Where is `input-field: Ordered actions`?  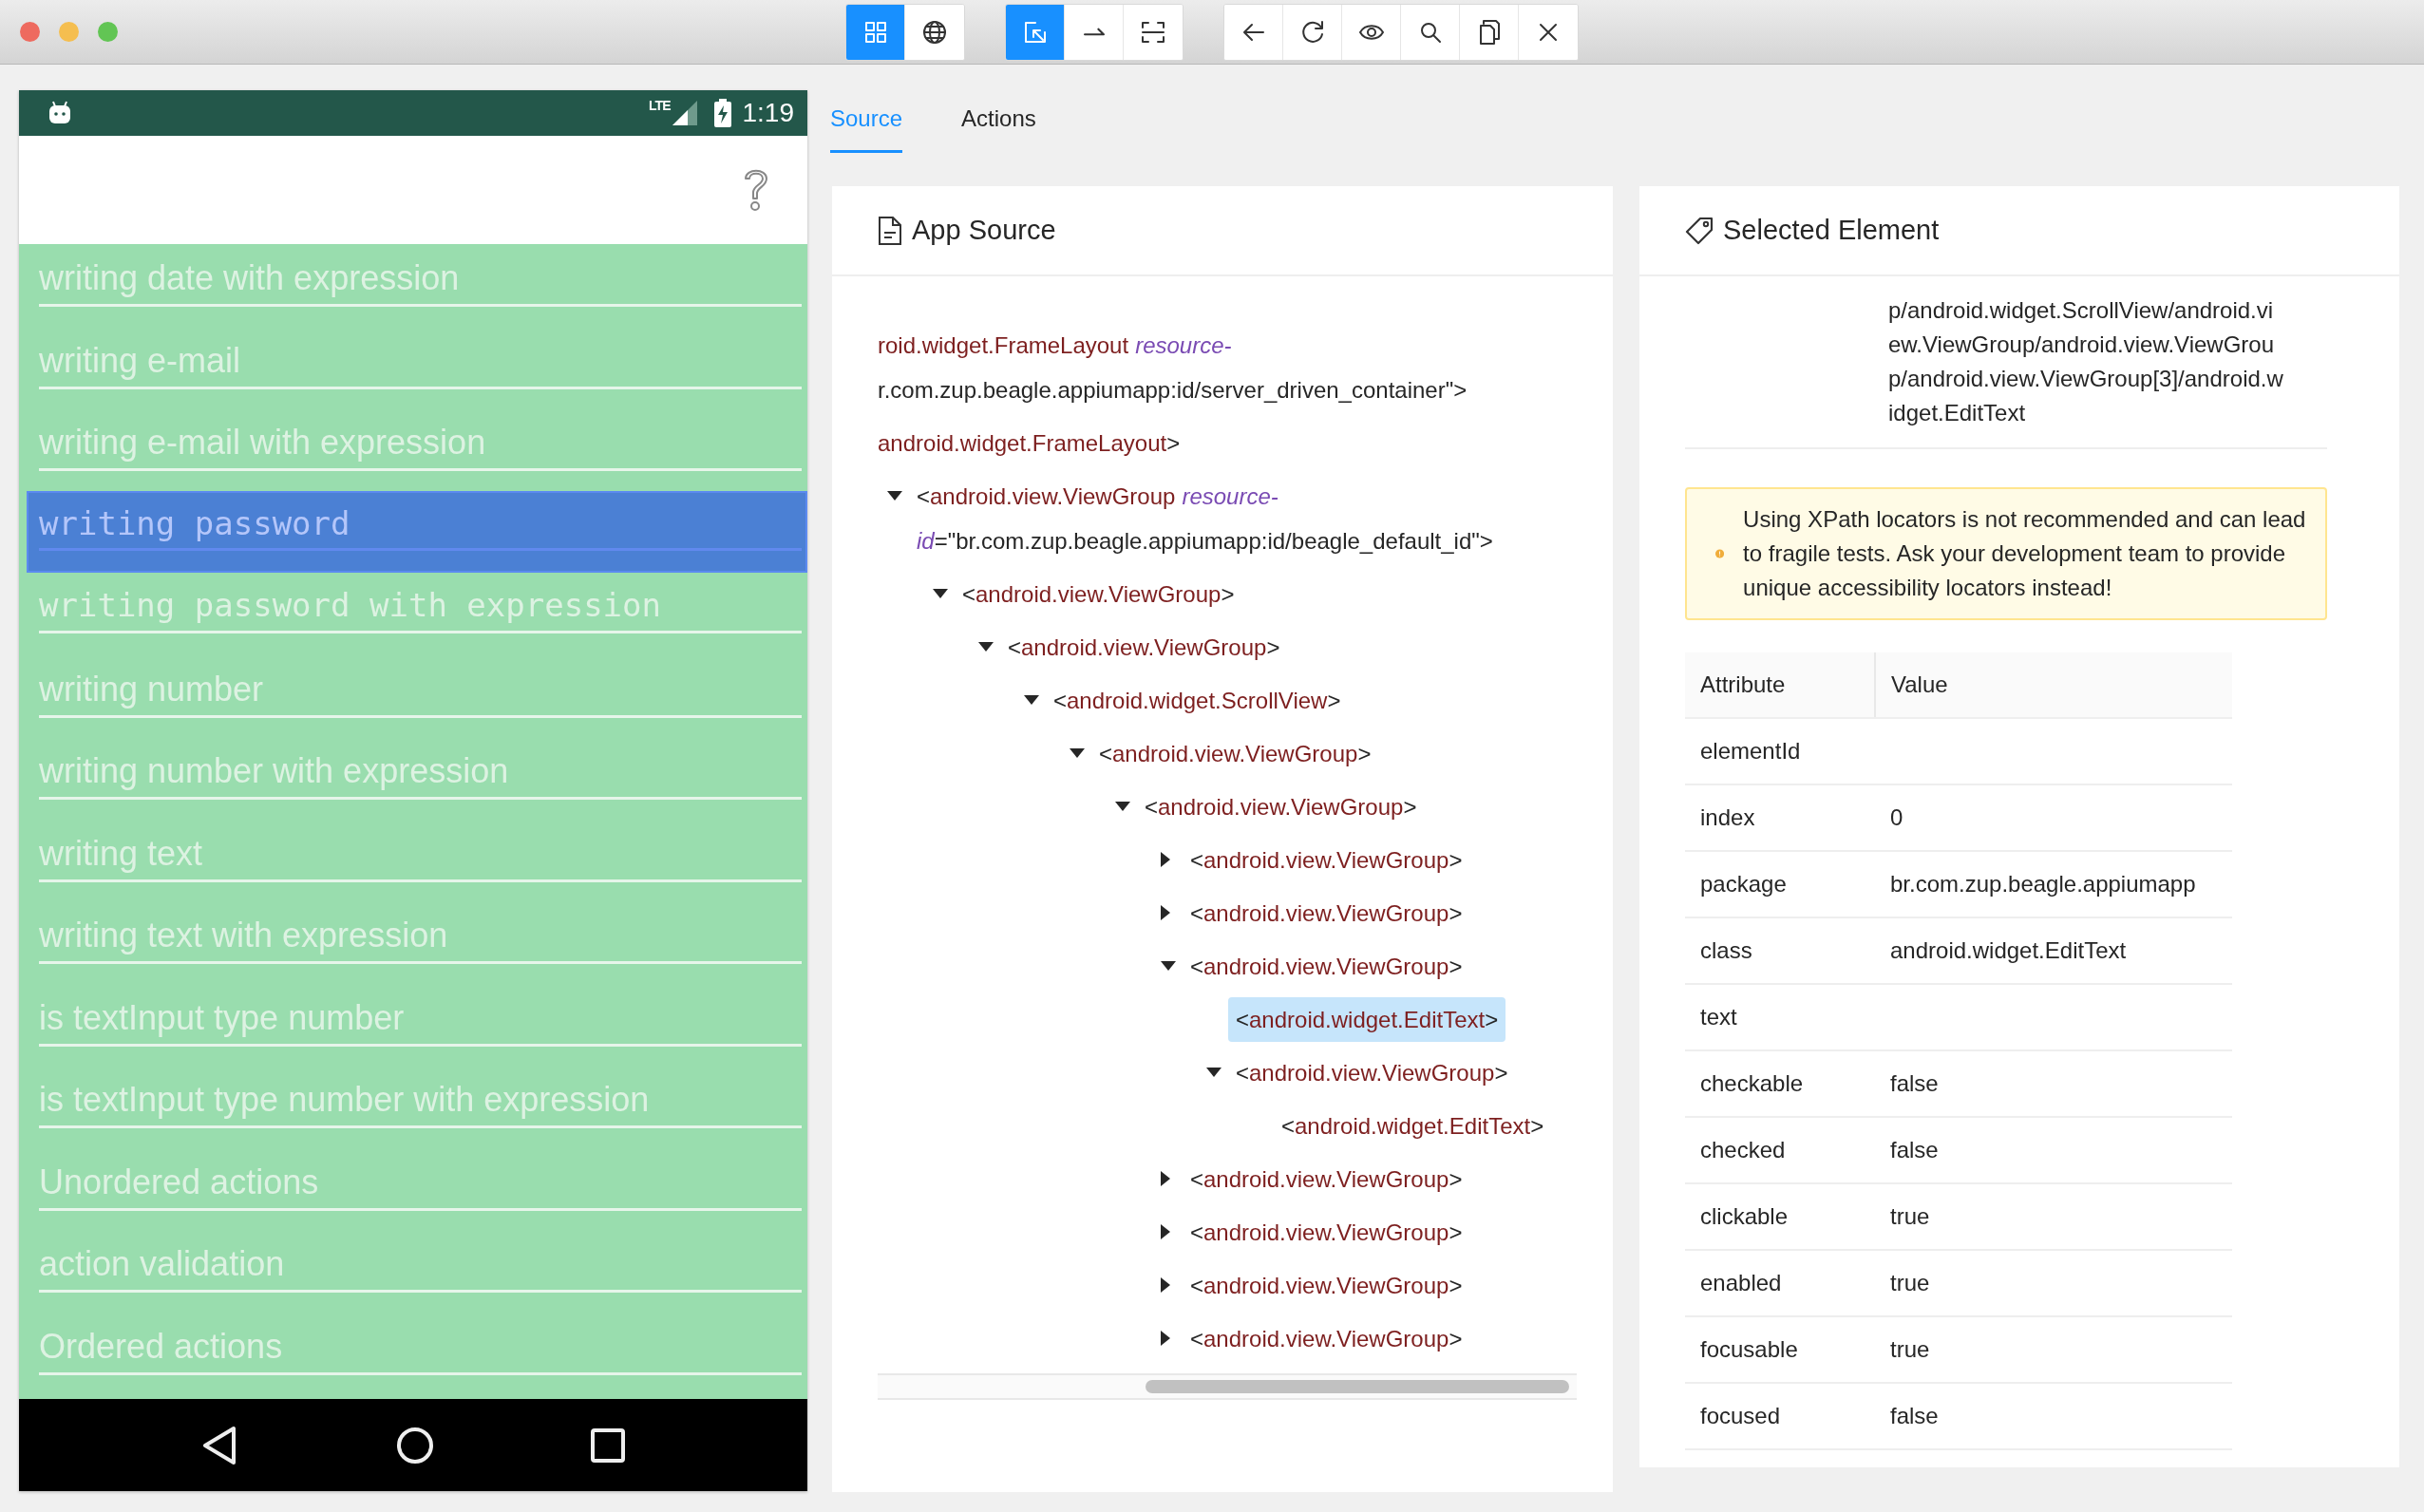 input-field: Ordered actions is located at coordinates (417, 1353).